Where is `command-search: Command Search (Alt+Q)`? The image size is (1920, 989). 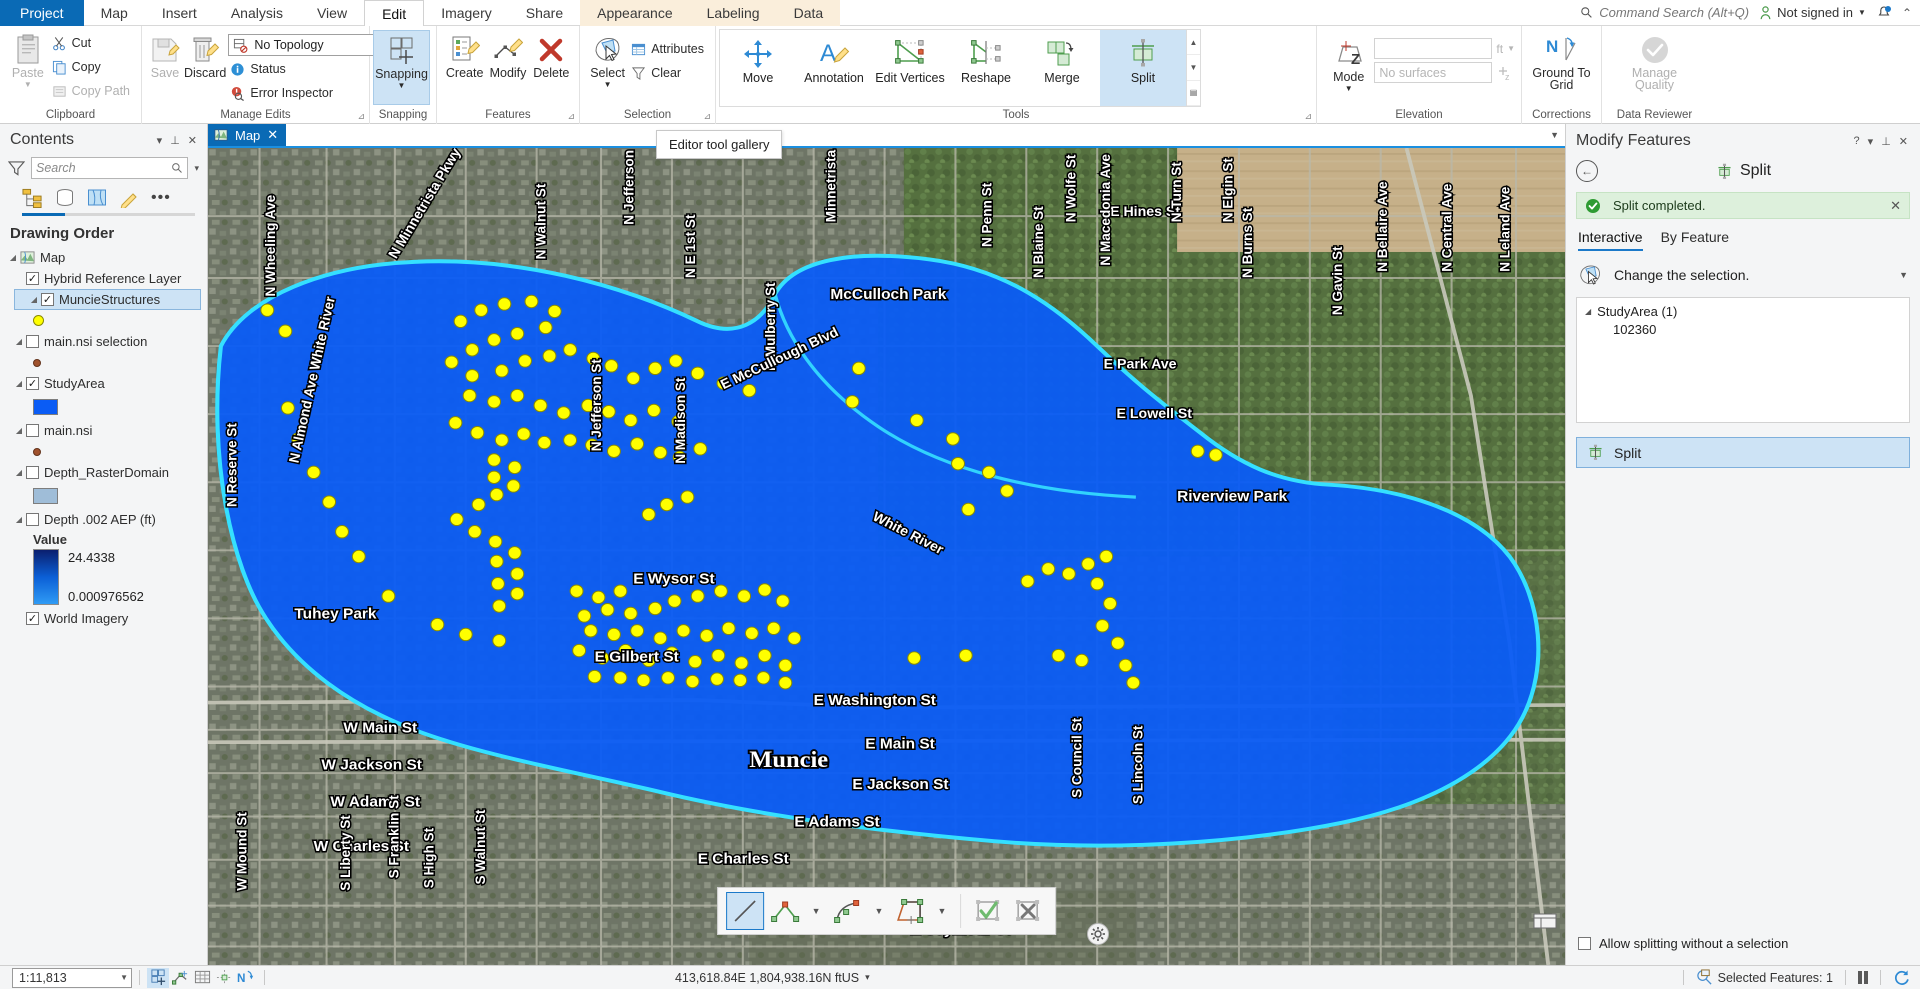
command-search: Command Search (Alt+Q) is located at coordinates (1664, 12).